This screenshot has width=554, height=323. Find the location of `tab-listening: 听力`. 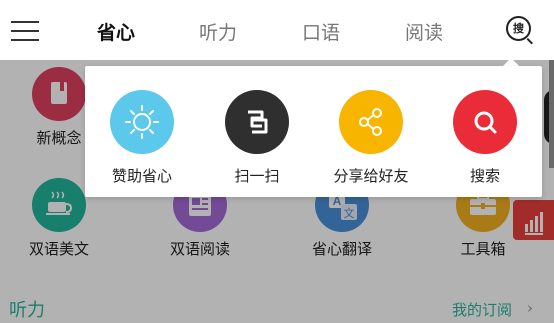

tab-listening: 听力 is located at coordinates (218, 31).